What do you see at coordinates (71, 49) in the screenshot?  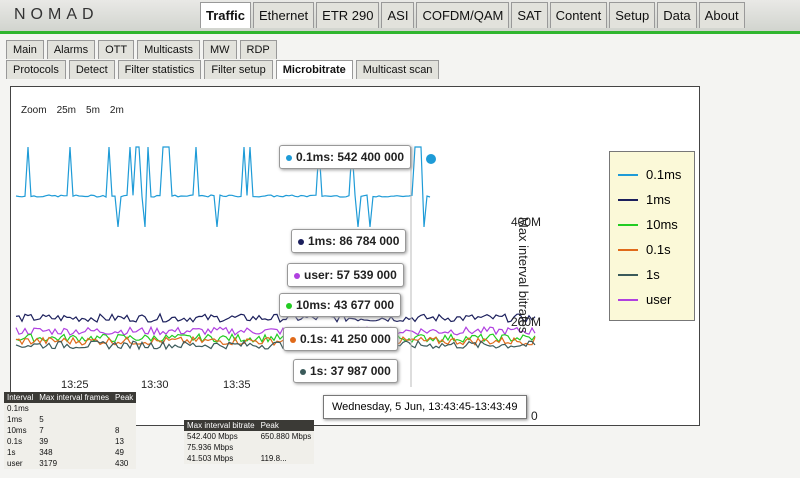 I see `tab-alarms: Alarms` at bounding box center [71, 49].